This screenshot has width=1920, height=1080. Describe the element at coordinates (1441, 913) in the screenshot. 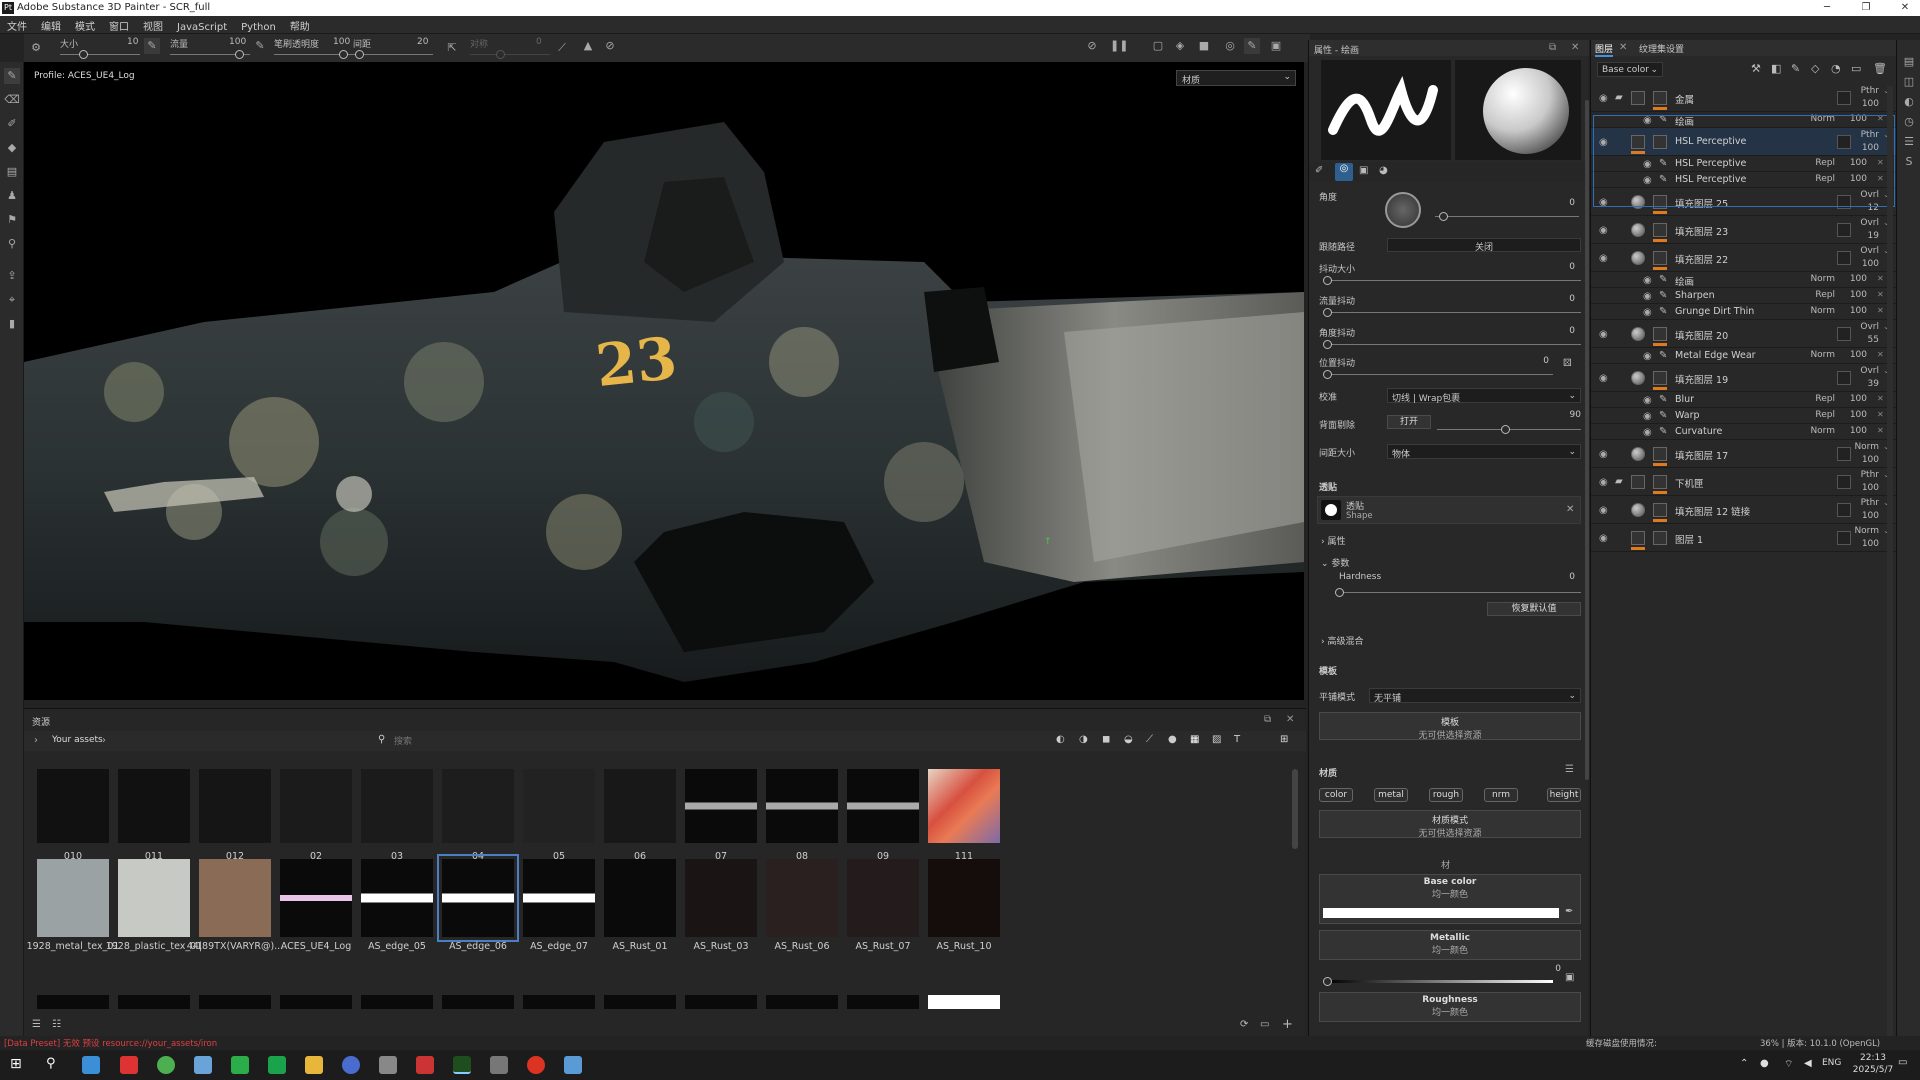

I see `base-color-swatch` at that location.